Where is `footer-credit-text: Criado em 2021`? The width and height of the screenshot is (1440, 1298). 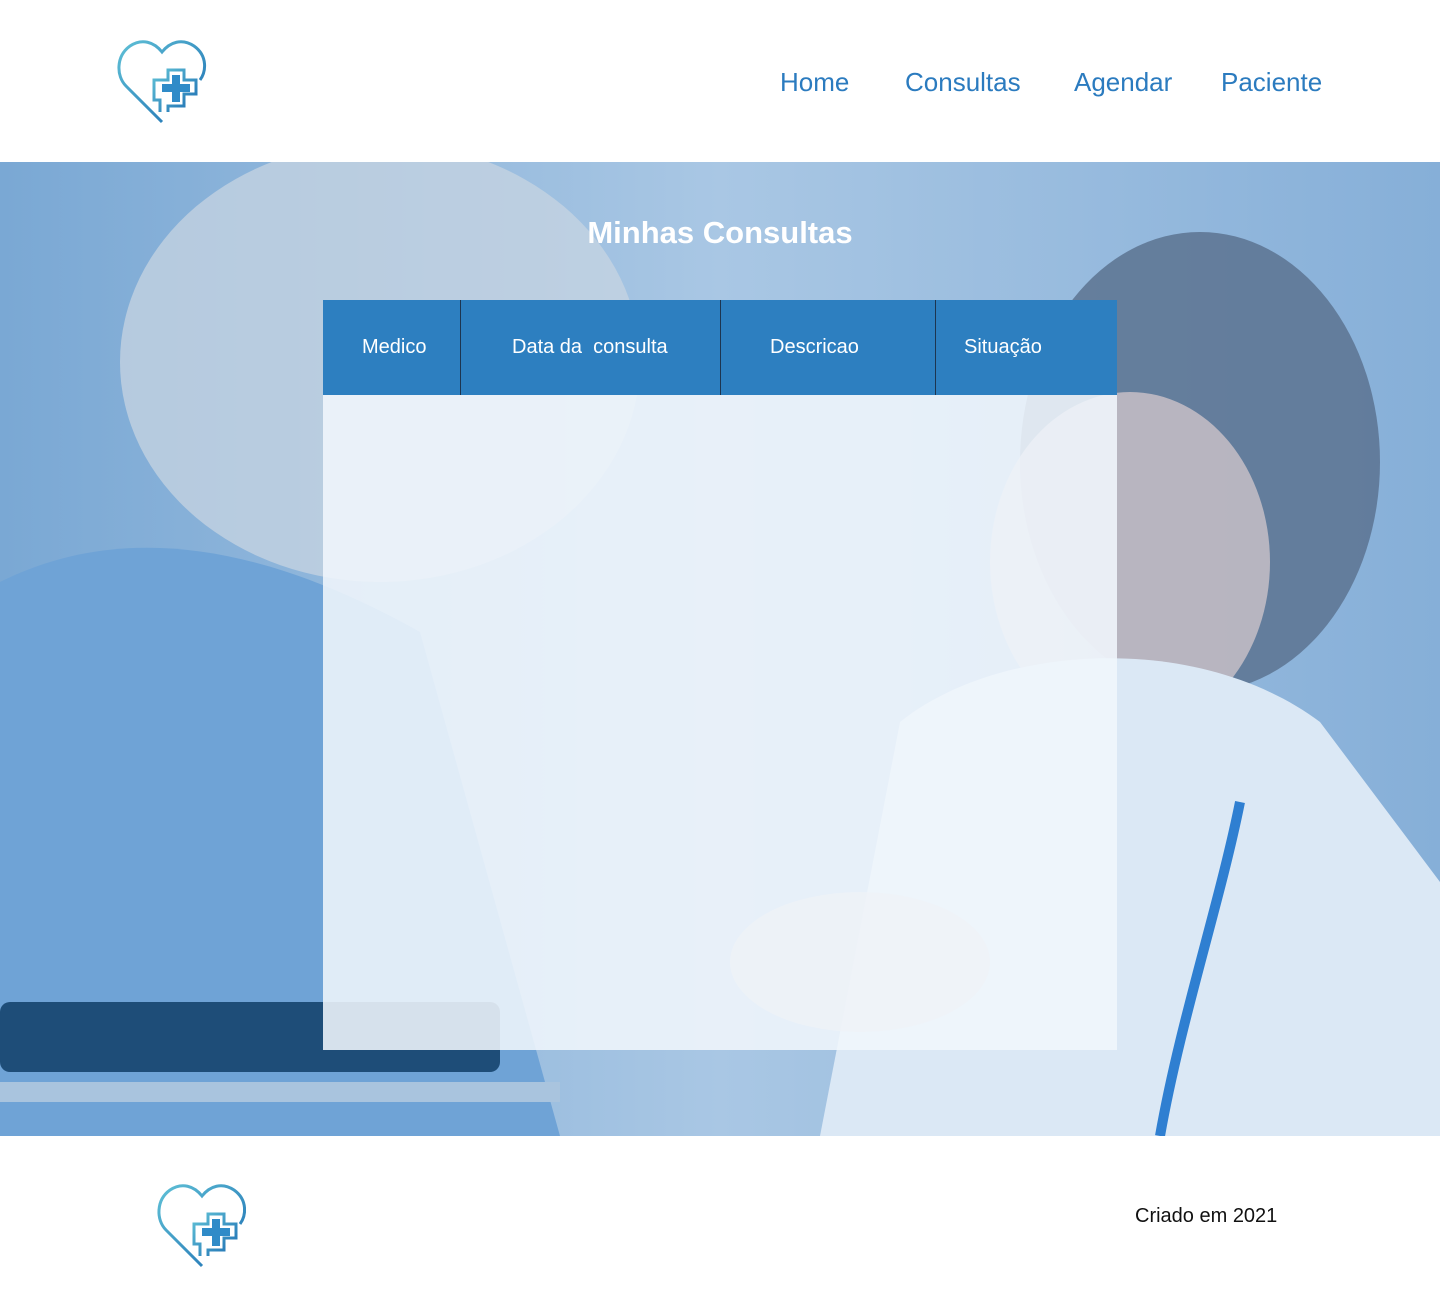
footer-credit-text: Criado em 2021 is located at coordinates (1206, 1216).